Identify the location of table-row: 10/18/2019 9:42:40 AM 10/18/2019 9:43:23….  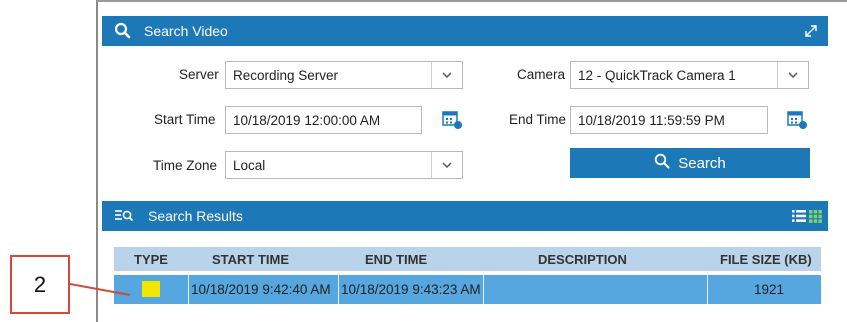
(467, 289).